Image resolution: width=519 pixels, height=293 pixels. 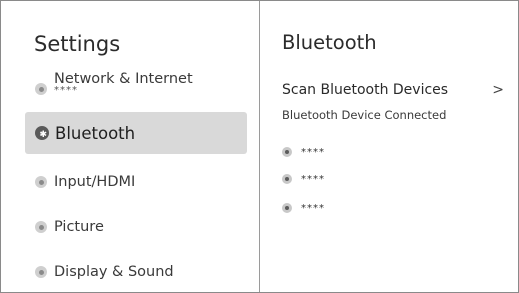 I want to click on sidebar-title: Settings, so click(x=77, y=44).